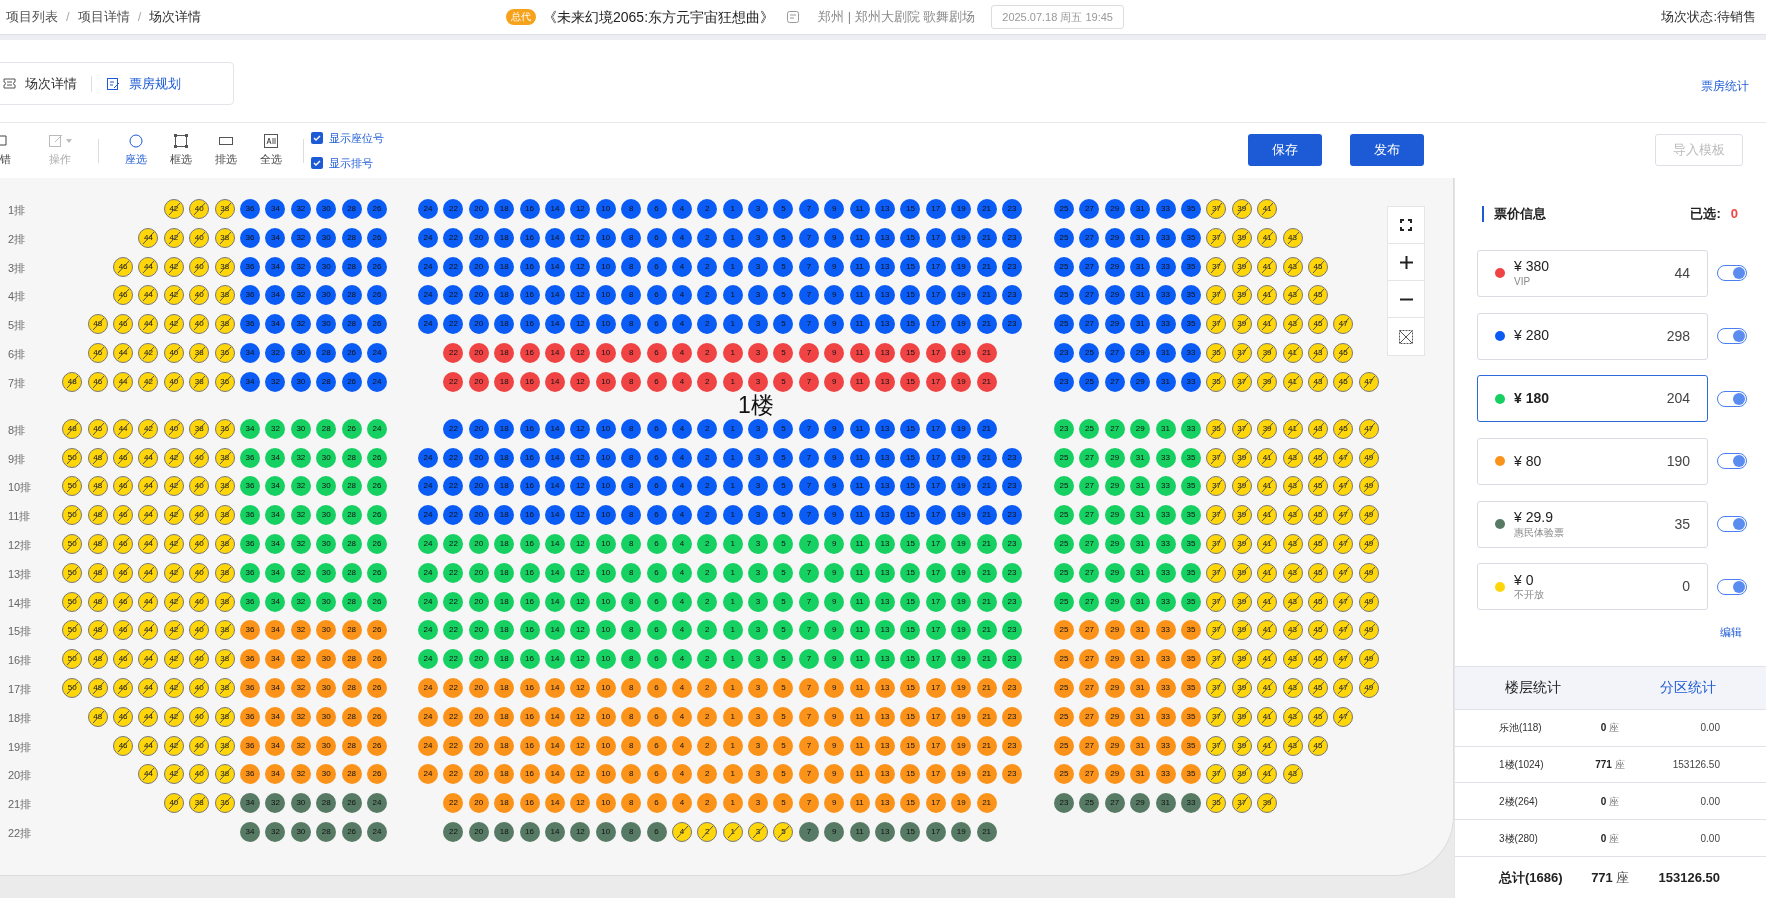  What do you see at coordinates (317, 138) in the screenshot?
I see `checkbox` at bounding box center [317, 138].